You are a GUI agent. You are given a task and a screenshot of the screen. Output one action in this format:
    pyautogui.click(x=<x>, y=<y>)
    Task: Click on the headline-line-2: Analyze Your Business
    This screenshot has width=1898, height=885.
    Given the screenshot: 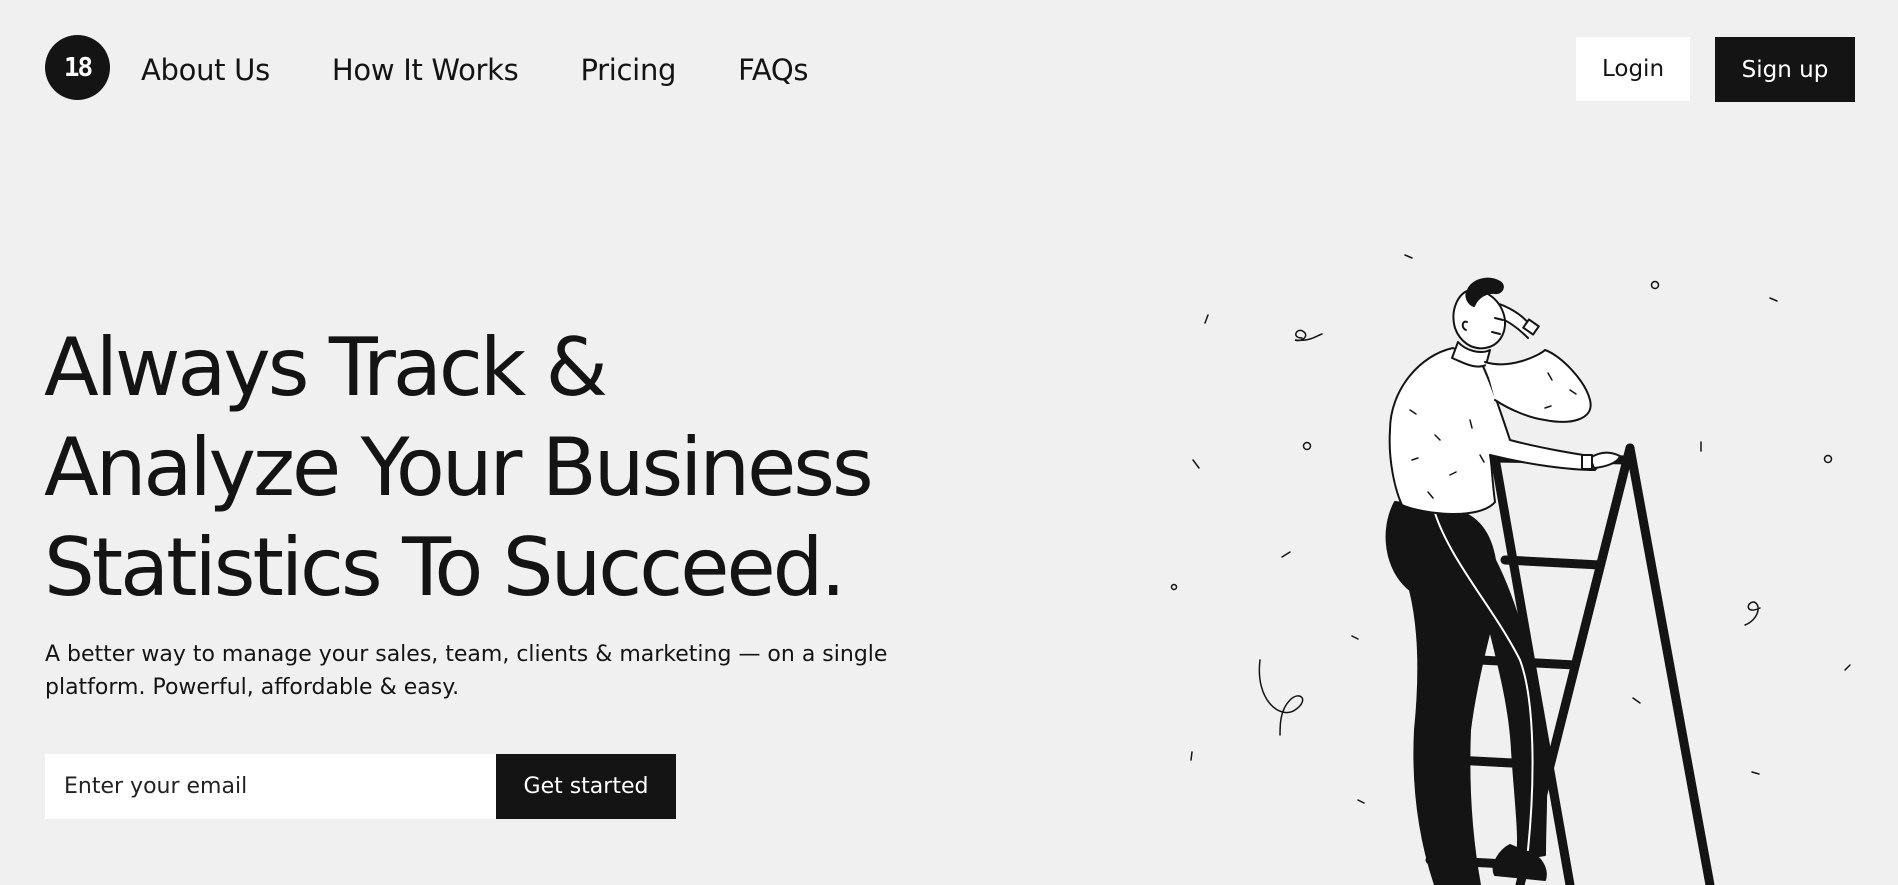 What is the action you would take?
    pyautogui.click(x=459, y=467)
    